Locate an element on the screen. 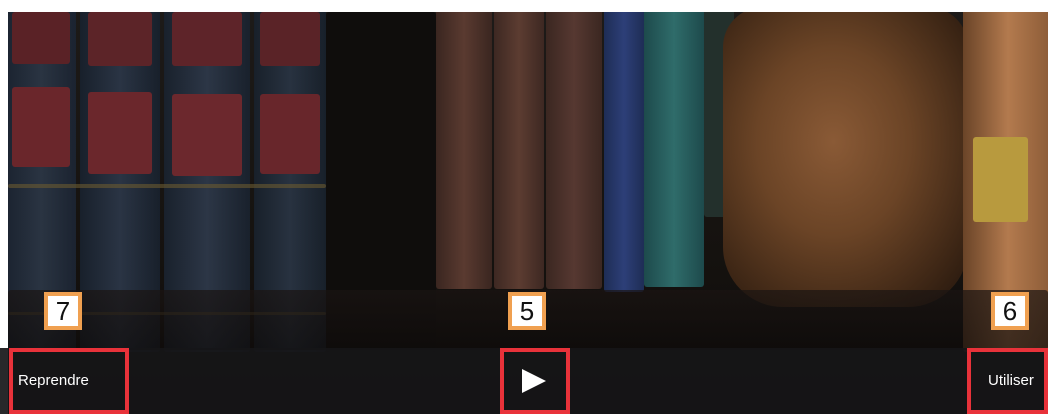 The image size is (1048, 414). play-callout-badge: 5 is located at coordinates (527, 311).